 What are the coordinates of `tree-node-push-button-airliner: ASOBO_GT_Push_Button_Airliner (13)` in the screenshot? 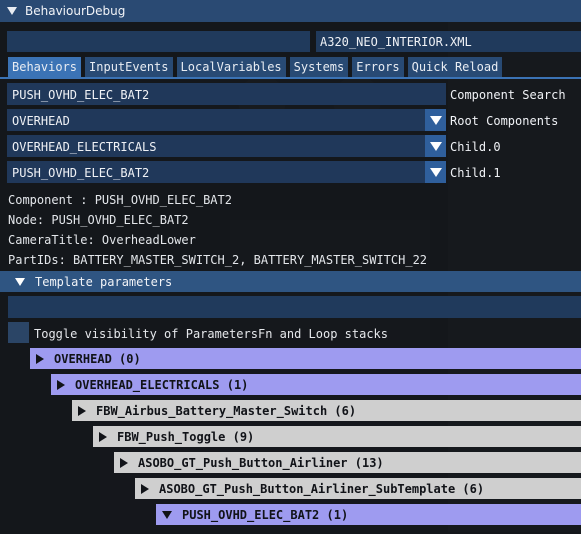 It's located at (347, 462).